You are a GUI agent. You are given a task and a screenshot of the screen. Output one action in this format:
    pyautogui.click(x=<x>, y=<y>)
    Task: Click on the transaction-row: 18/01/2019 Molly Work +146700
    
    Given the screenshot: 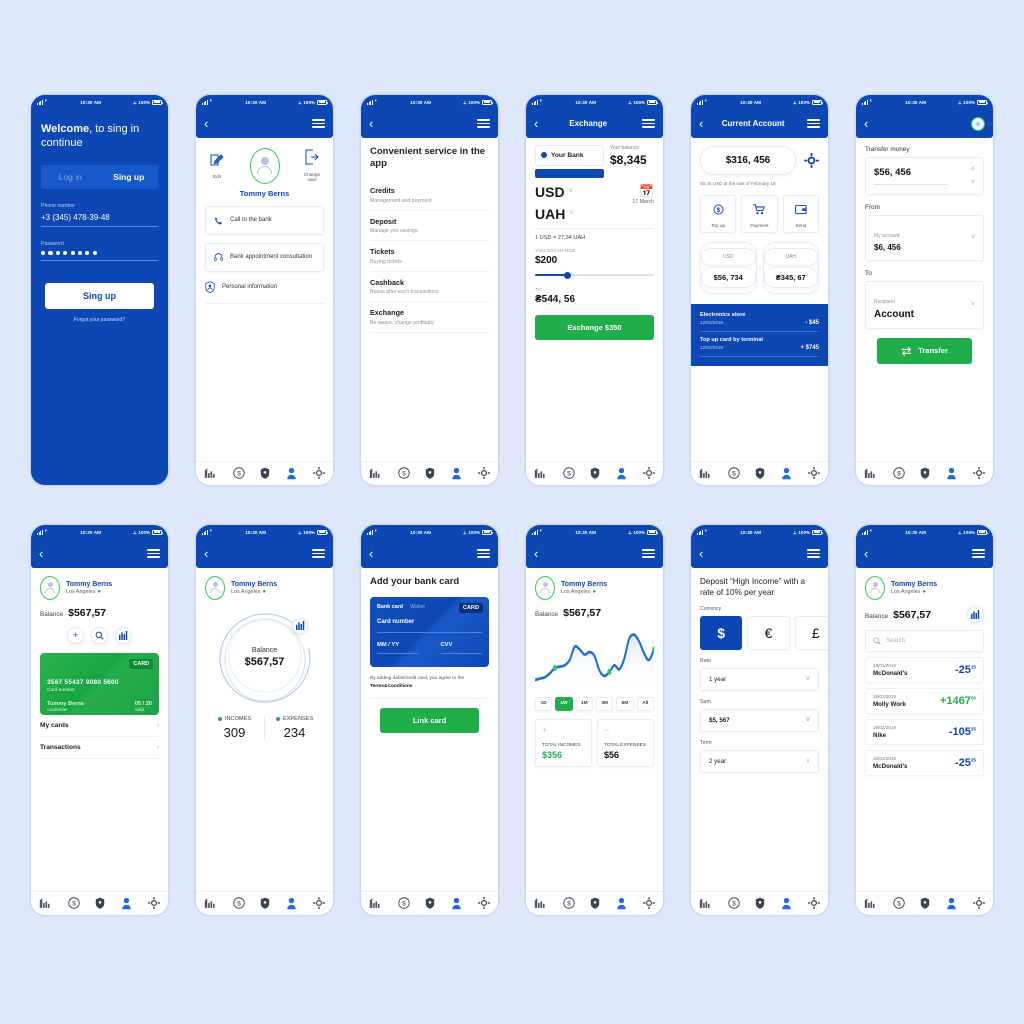 What is the action you would take?
    pyautogui.click(x=924, y=700)
    